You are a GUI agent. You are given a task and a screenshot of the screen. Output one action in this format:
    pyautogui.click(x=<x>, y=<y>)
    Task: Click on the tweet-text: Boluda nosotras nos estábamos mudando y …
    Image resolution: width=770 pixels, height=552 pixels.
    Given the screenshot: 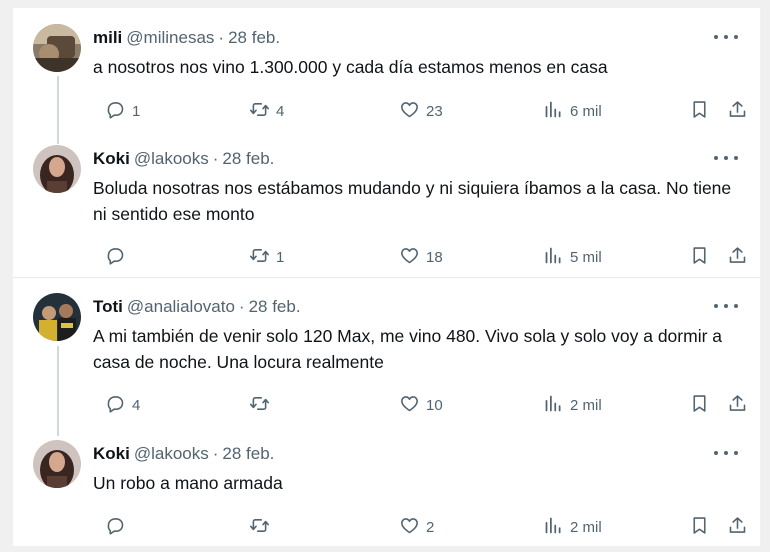 What is the action you would take?
    pyautogui.click(x=412, y=201)
    